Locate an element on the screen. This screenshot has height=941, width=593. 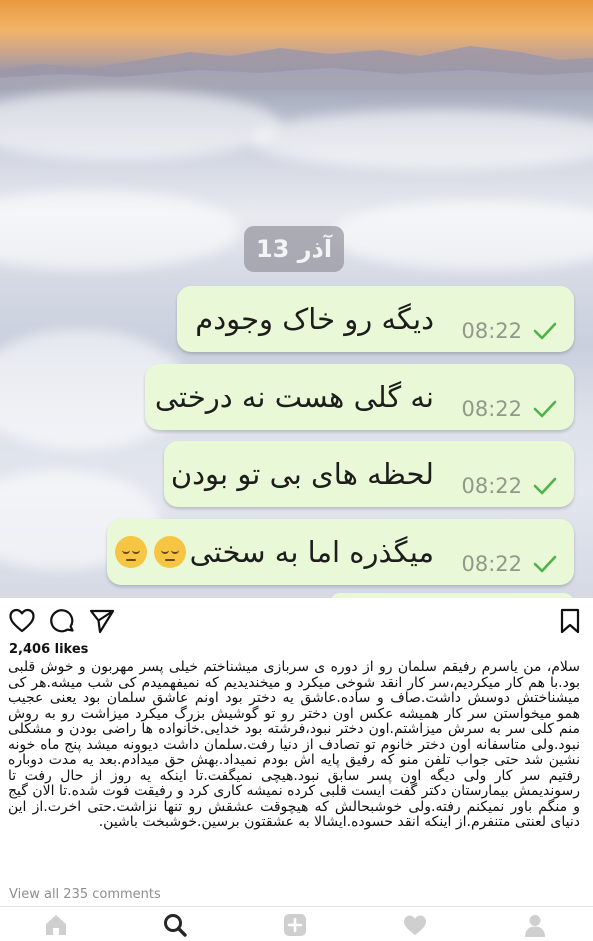
add-post-icon is located at coordinates (295, 925).